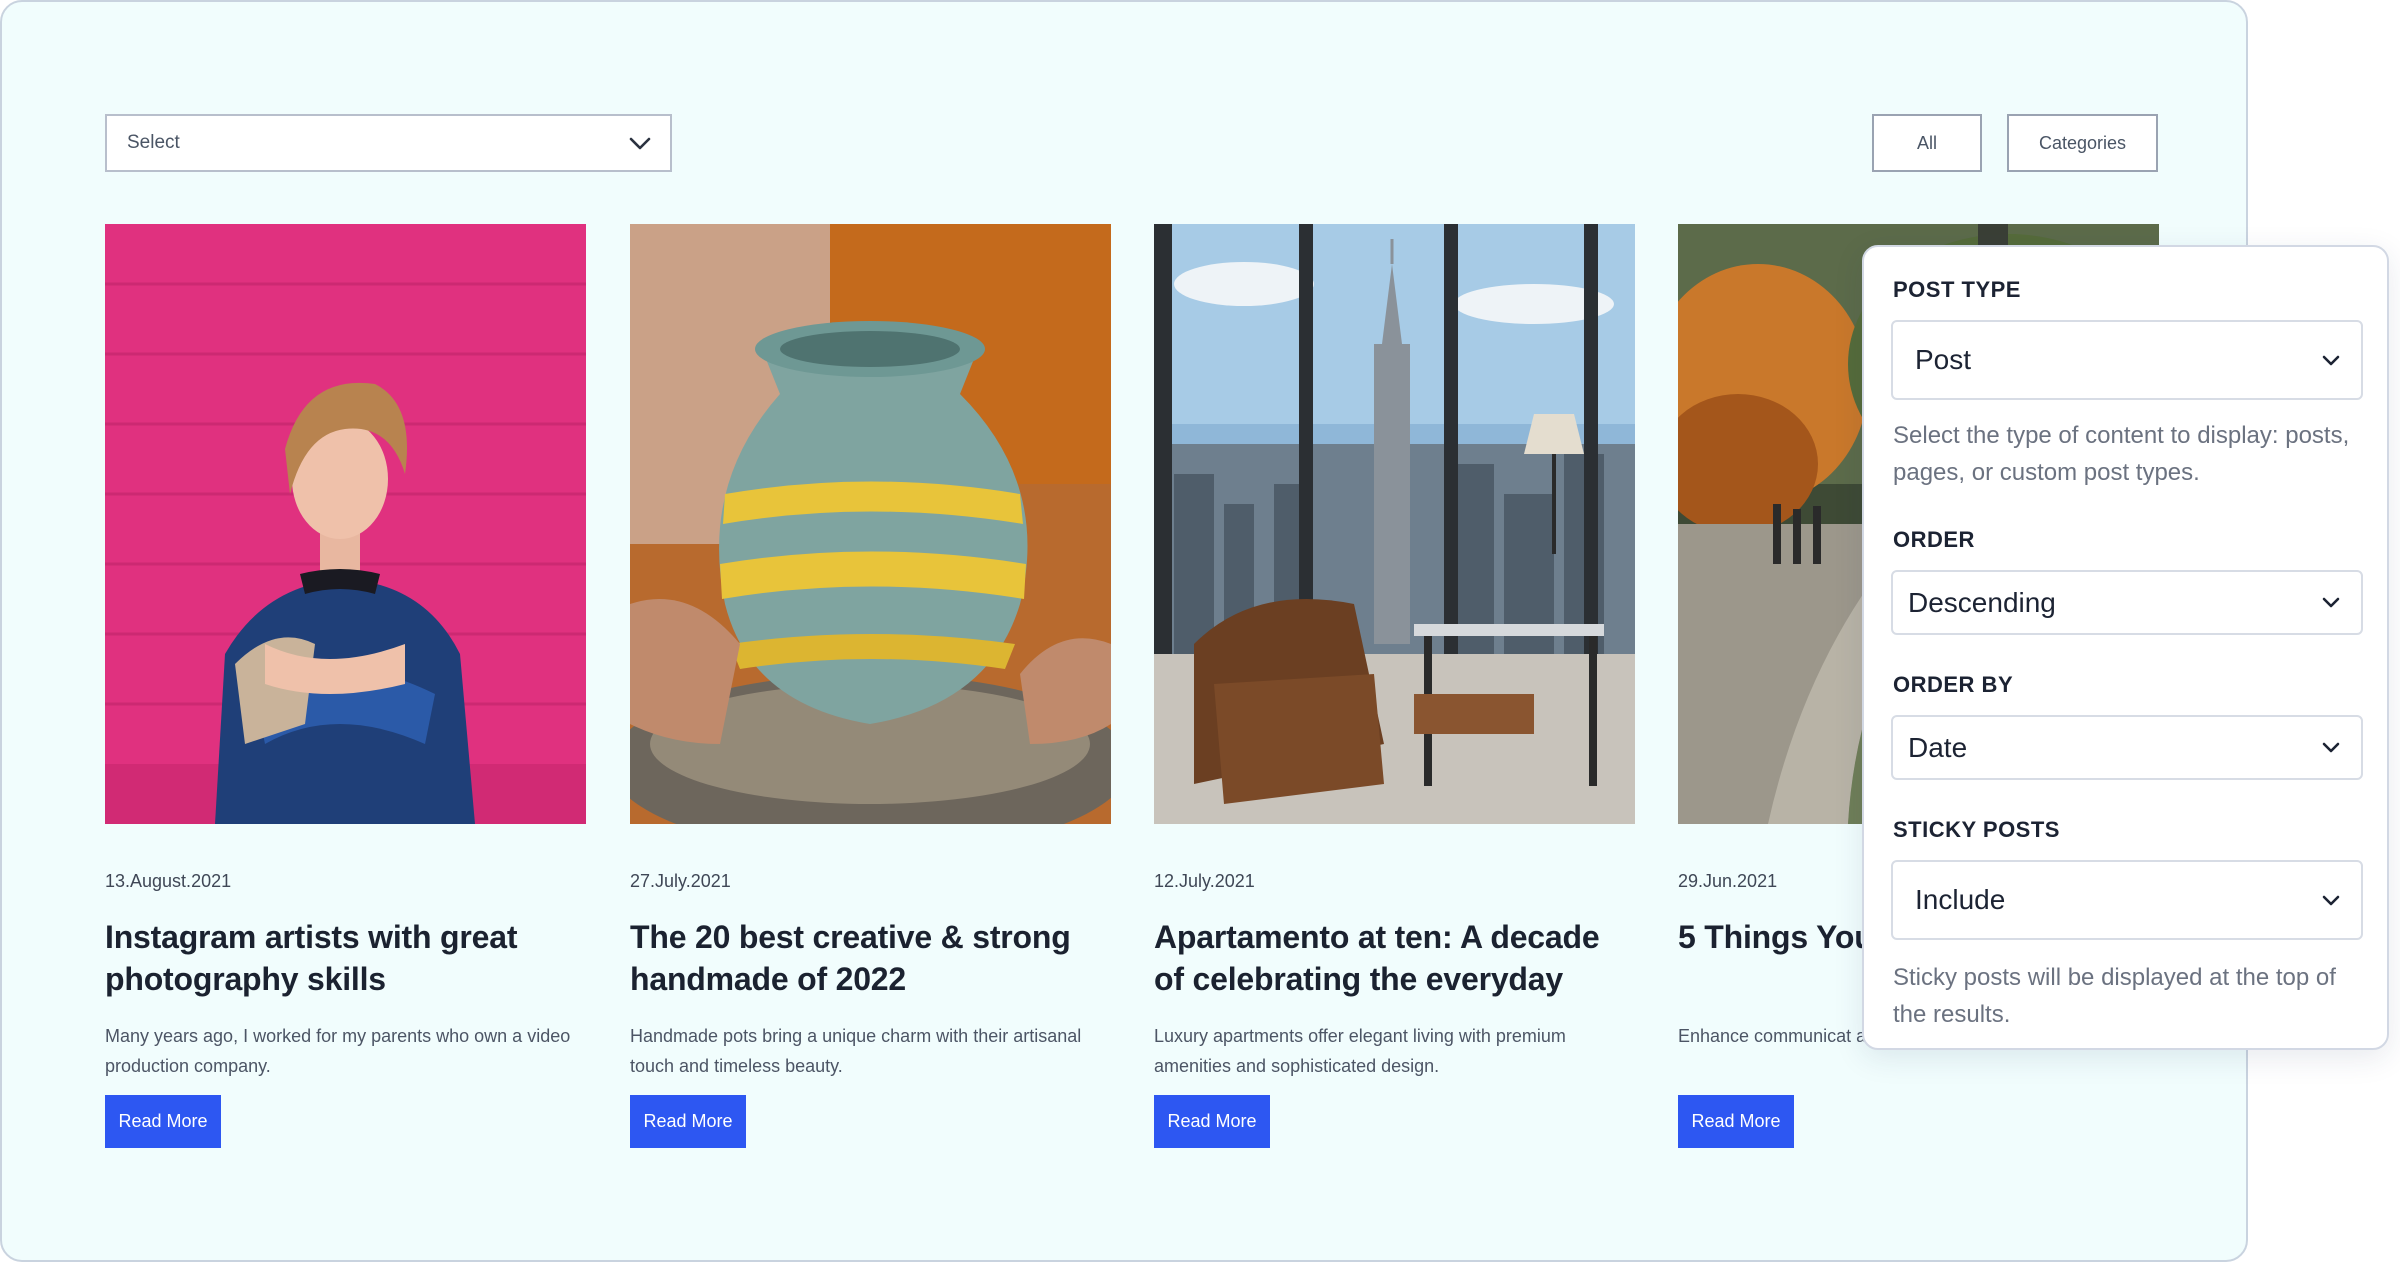  What do you see at coordinates (1927, 143) in the screenshot?
I see `filter-all-button: All` at bounding box center [1927, 143].